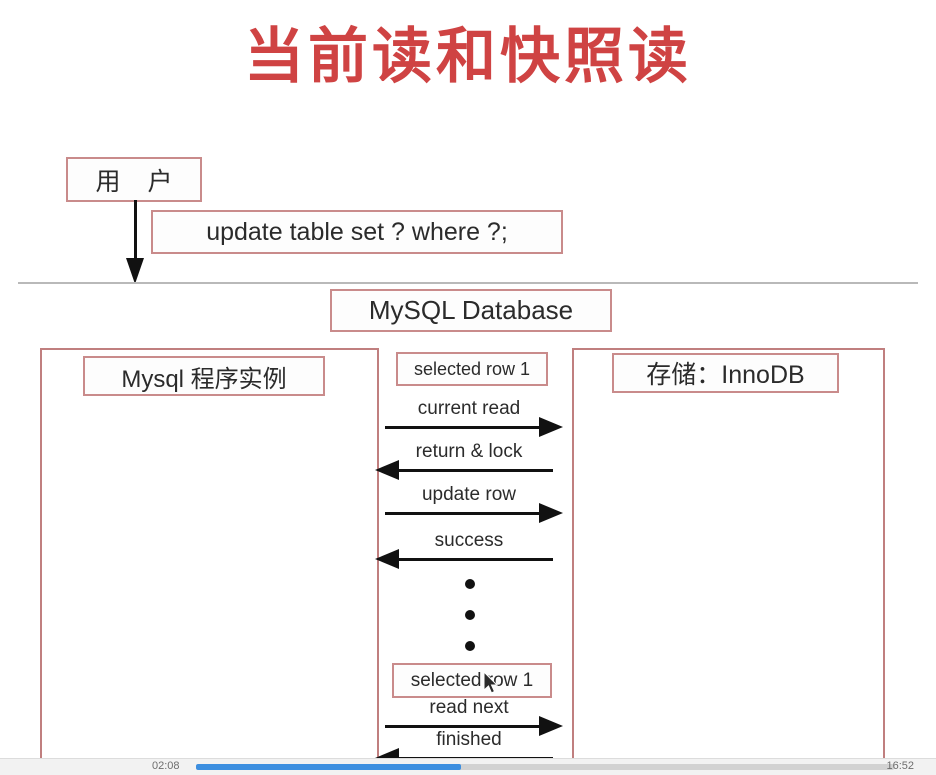 The height and width of the screenshot is (775, 936). I want to click on section-divider, so click(468, 283).